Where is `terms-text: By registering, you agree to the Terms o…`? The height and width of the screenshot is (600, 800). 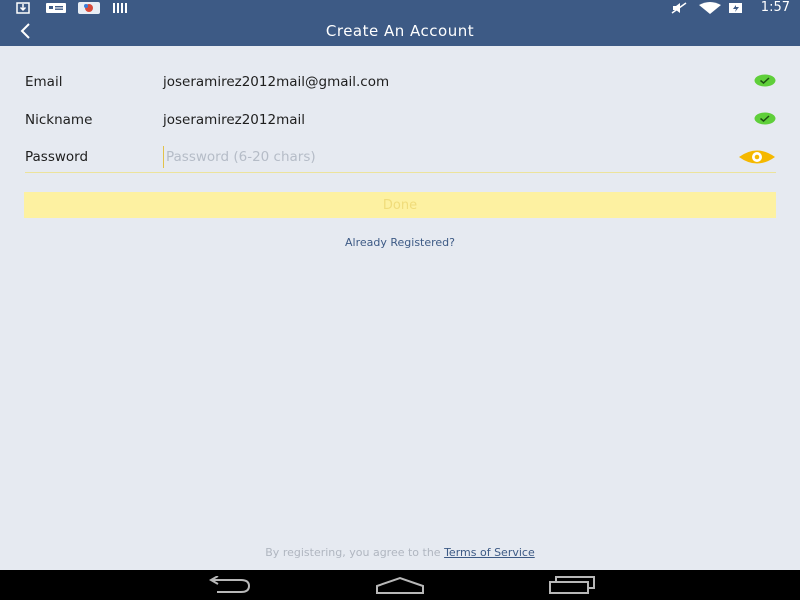
terms-text: By registering, you agree to the Terms o… is located at coordinates (400, 552).